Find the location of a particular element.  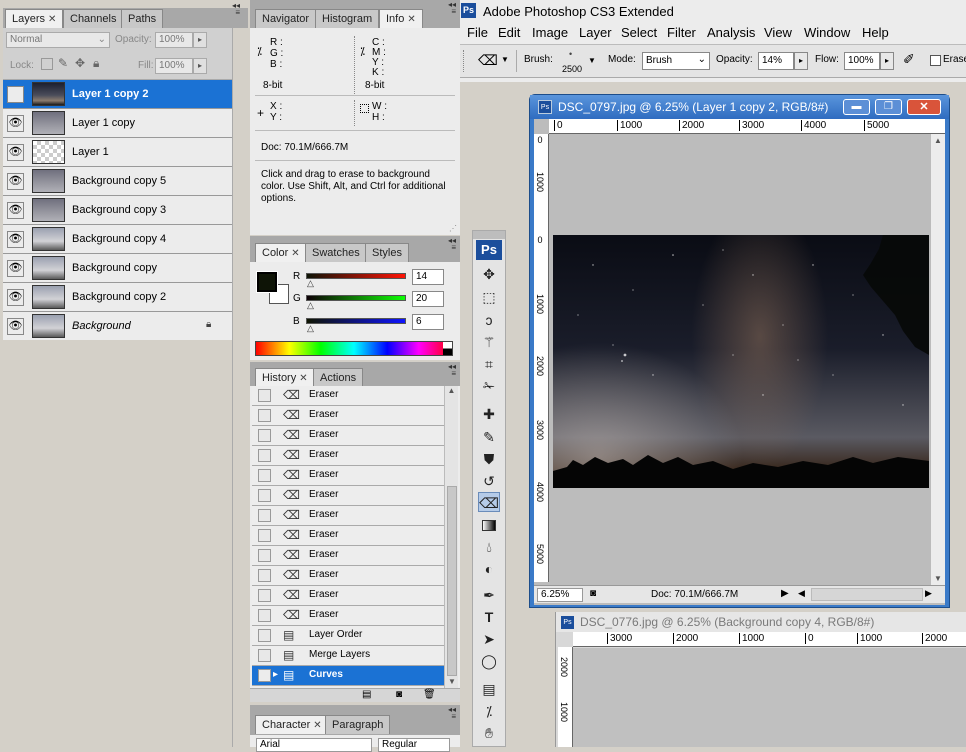

tab-styles: Styles is located at coordinates (387, 252).